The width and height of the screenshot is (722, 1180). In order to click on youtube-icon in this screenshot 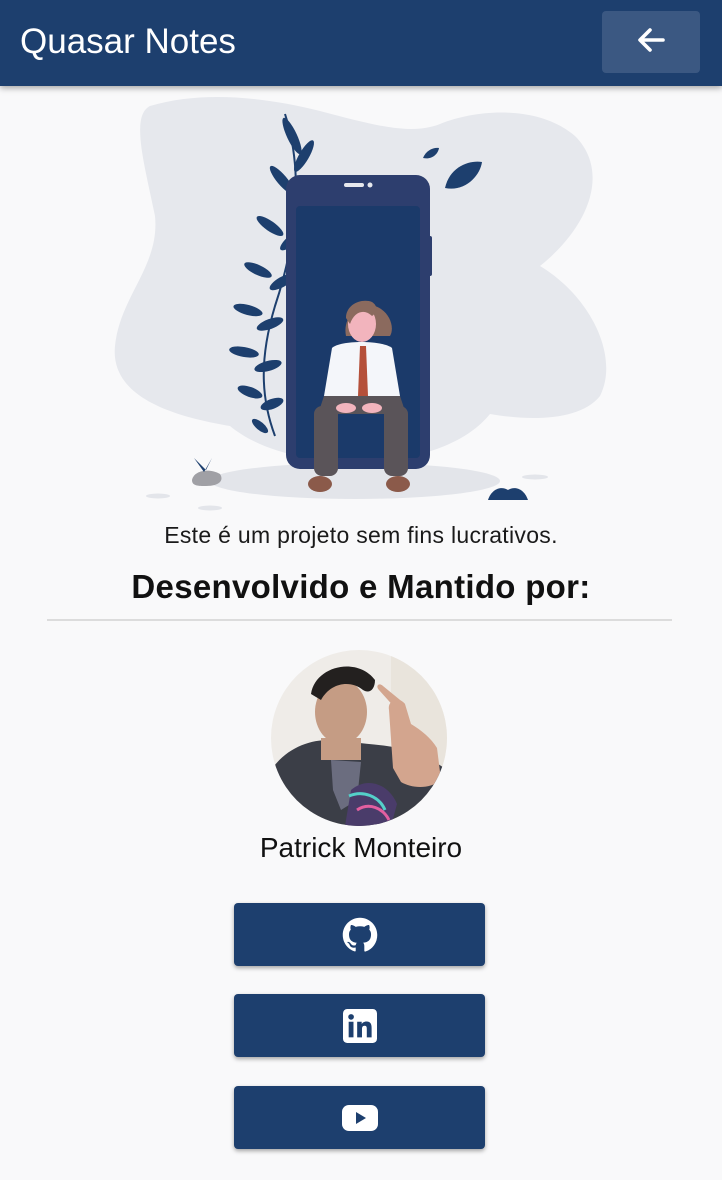, I will do `click(359, 1117)`.